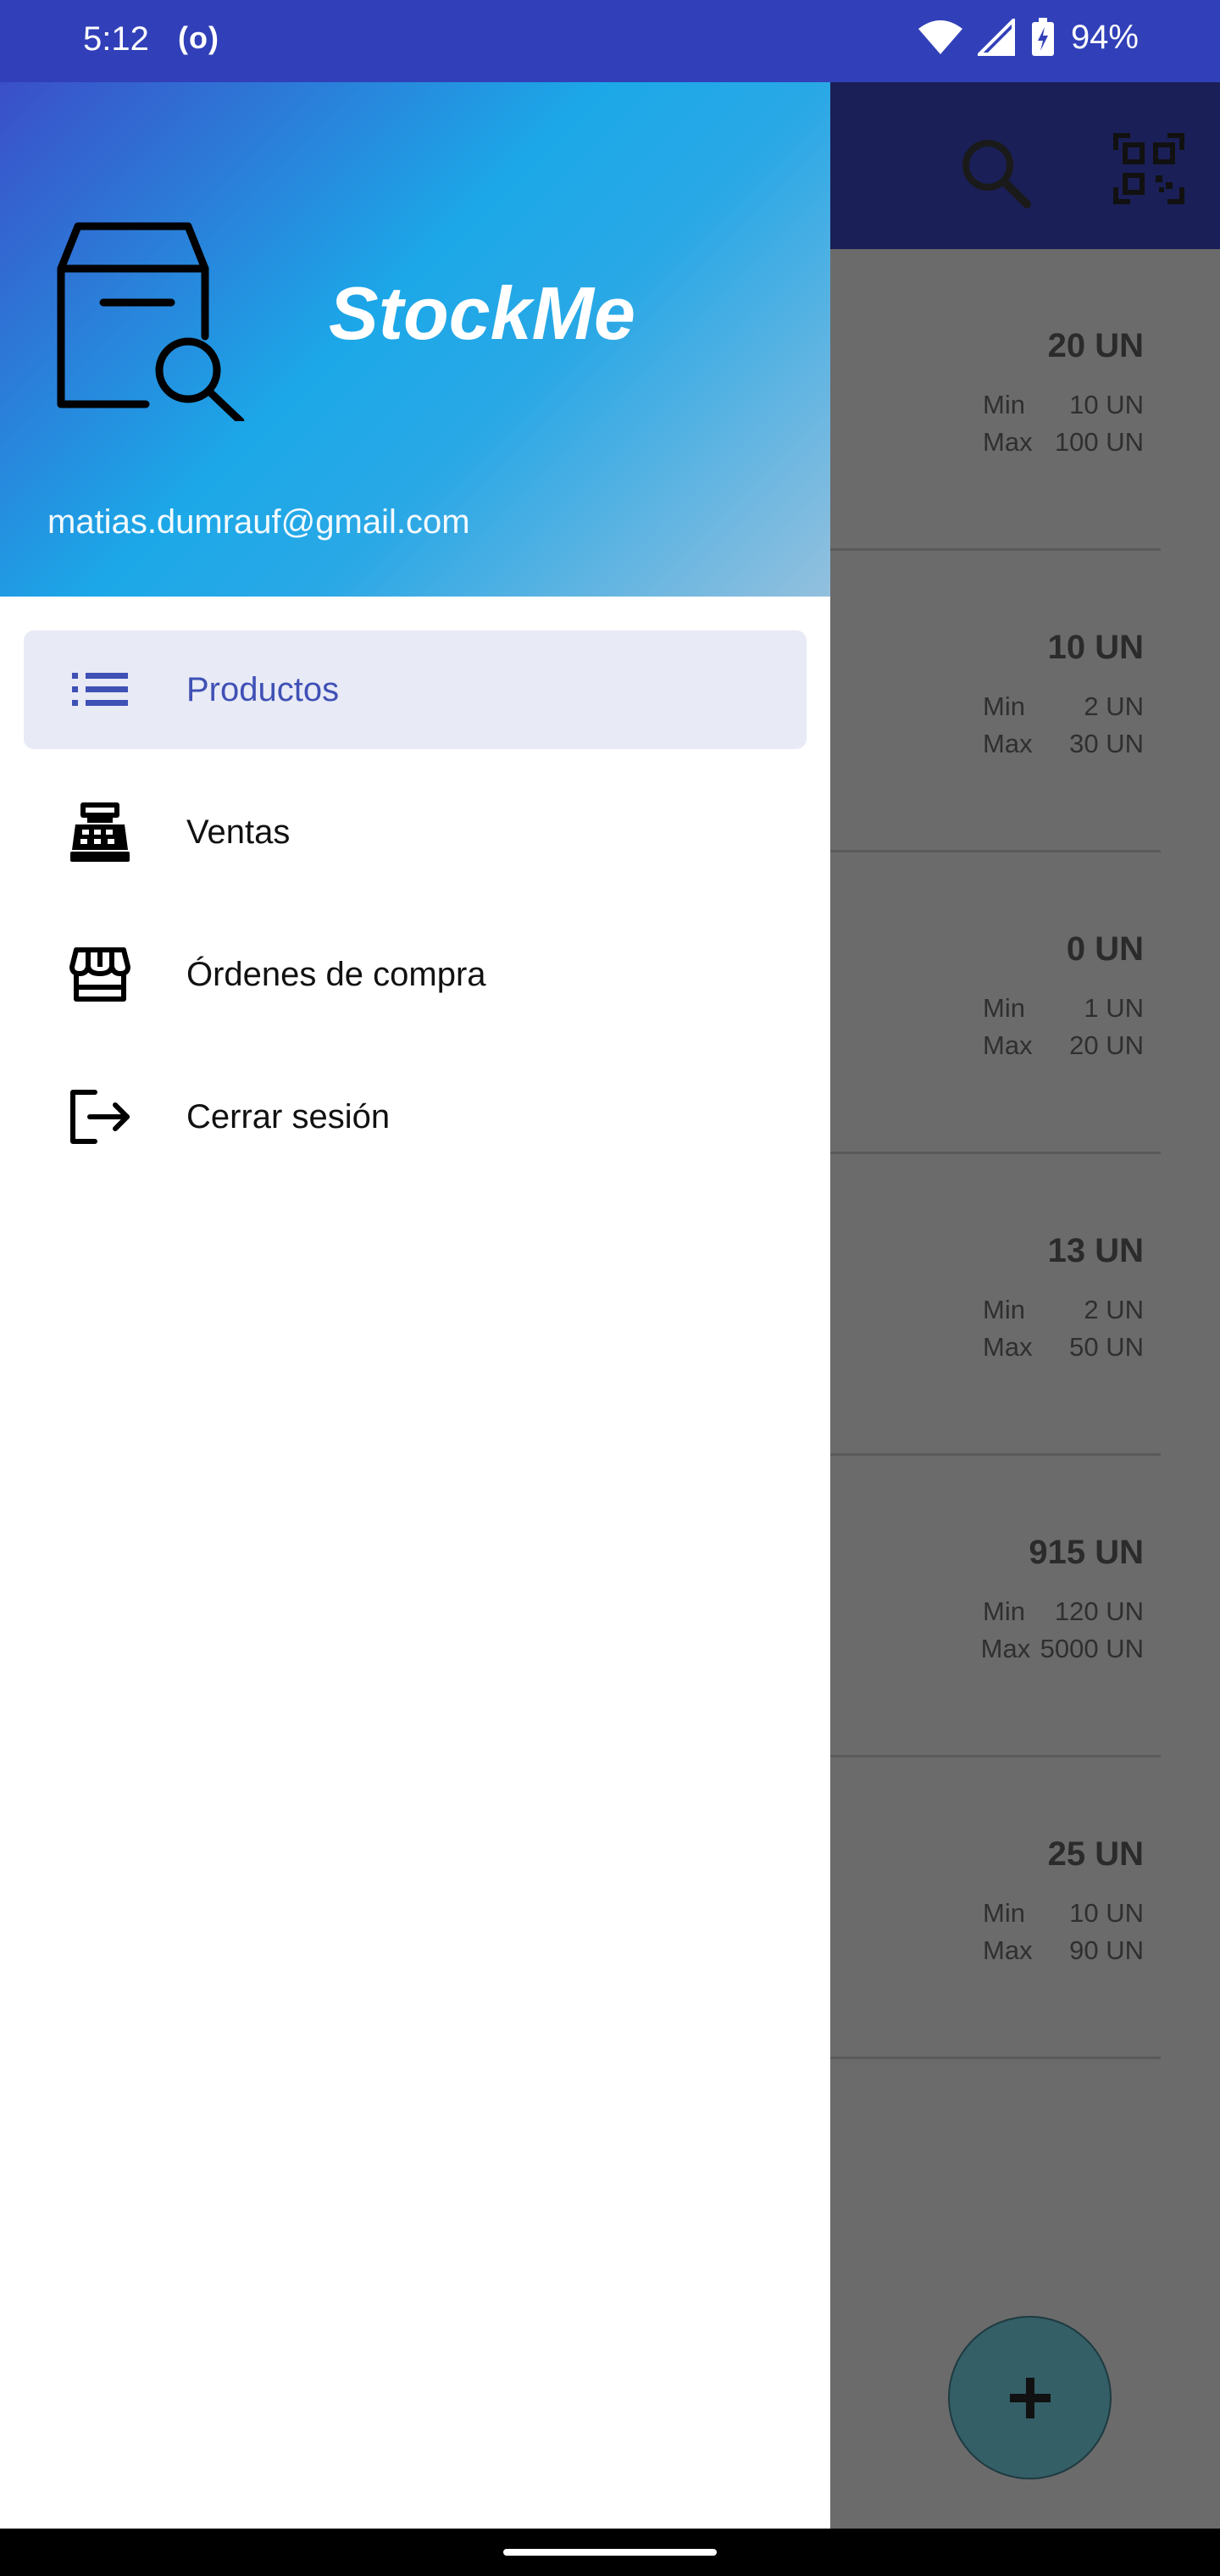 This screenshot has width=1220, height=2576. Describe the element at coordinates (1092, 1648) in the screenshot. I see `max-value: 5000 UN` at that location.